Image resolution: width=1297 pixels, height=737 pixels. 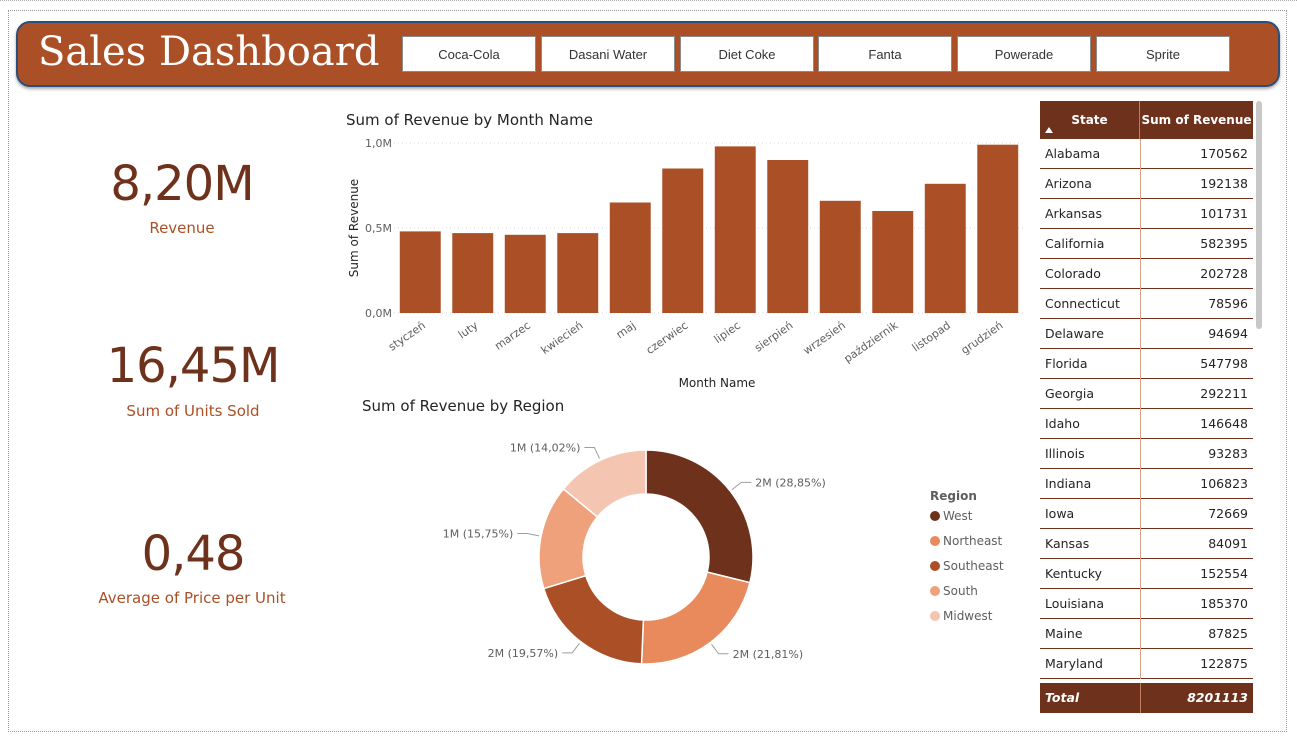 What do you see at coordinates (193, 366) in the screenshot?
I see `kpi-units-value: 16,45M` at bounding box center [193, 366].